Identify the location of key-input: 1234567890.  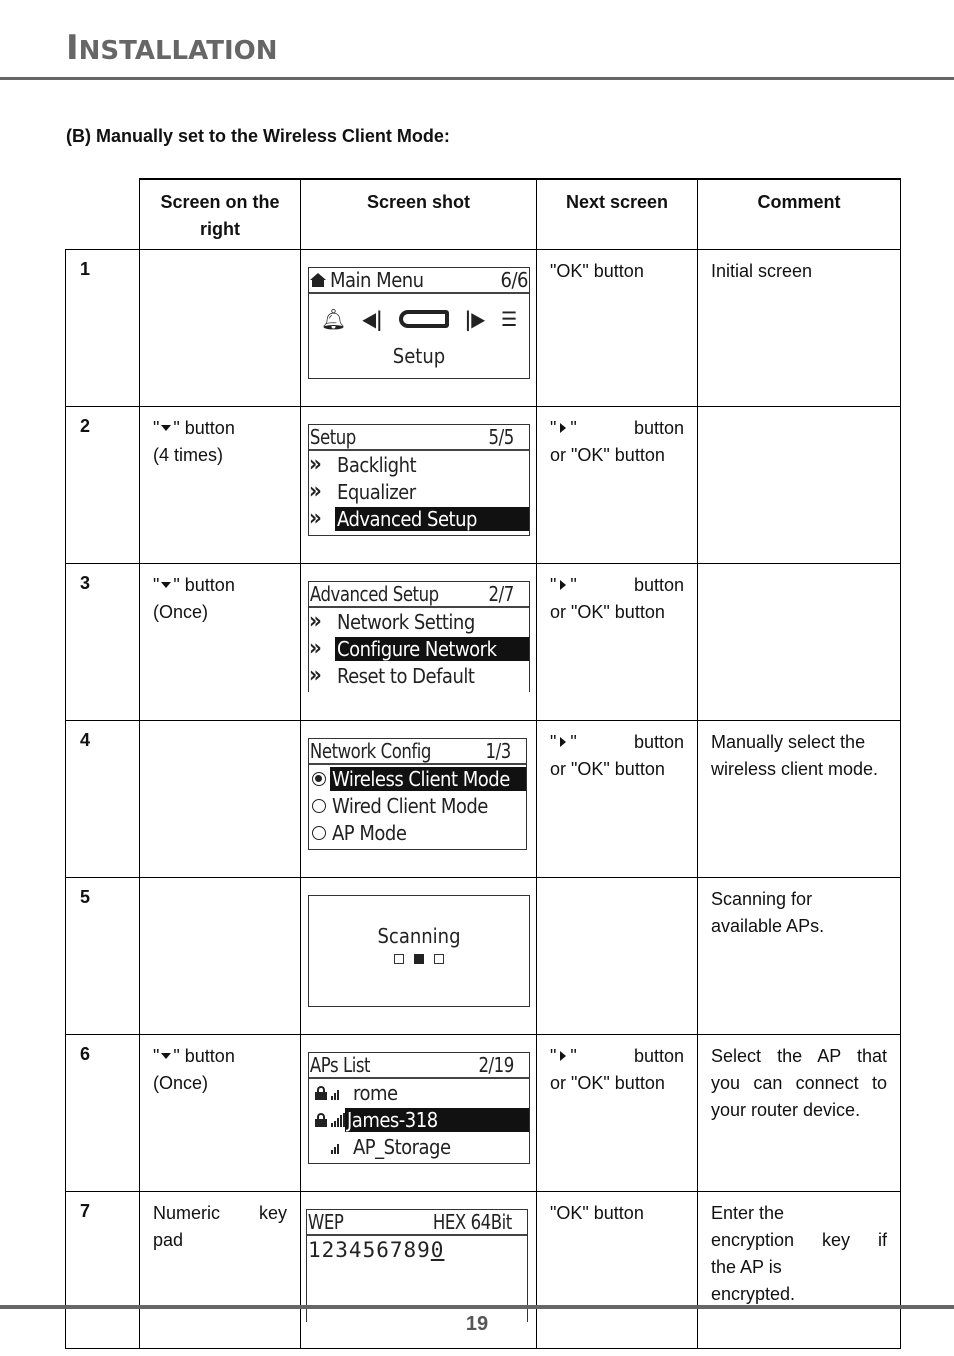
(417, 1250).